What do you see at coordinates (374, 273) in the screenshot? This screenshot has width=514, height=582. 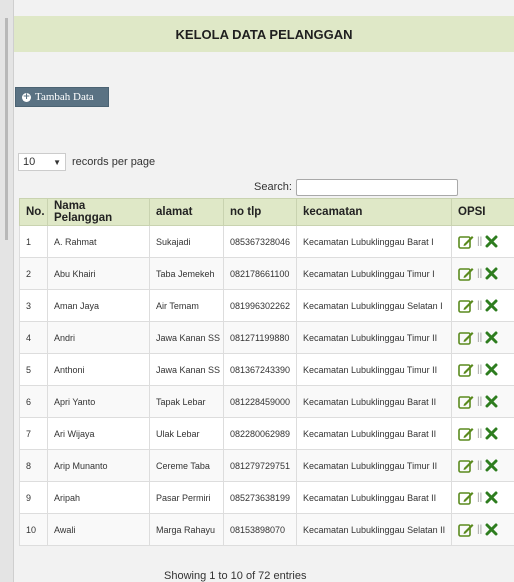 I see `customer-district: Kecamatan Lubuklinggau Timur I` at bounding box center [374, 273].